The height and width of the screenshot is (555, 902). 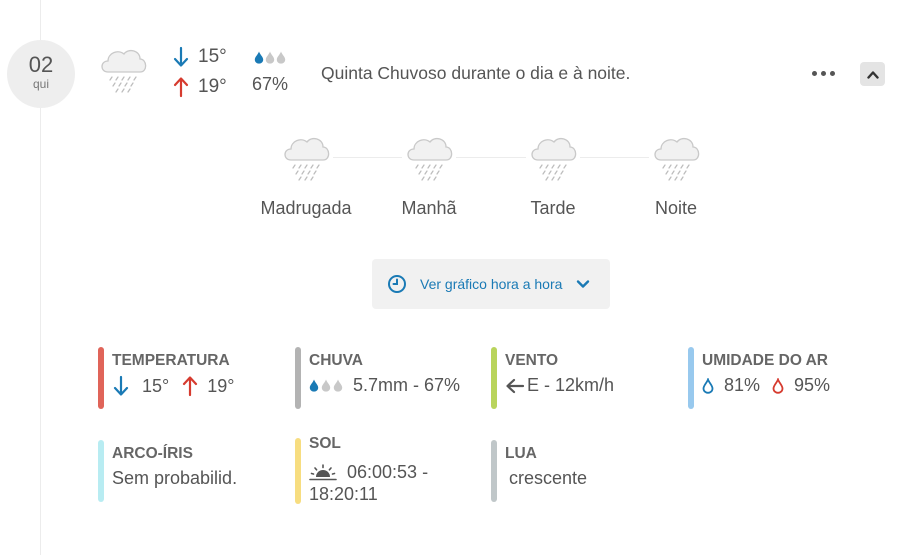 What do you see at coordinates (553, 208) in the screenshot?
I see `period-label: Tarde` at bounding box center [553, 208].